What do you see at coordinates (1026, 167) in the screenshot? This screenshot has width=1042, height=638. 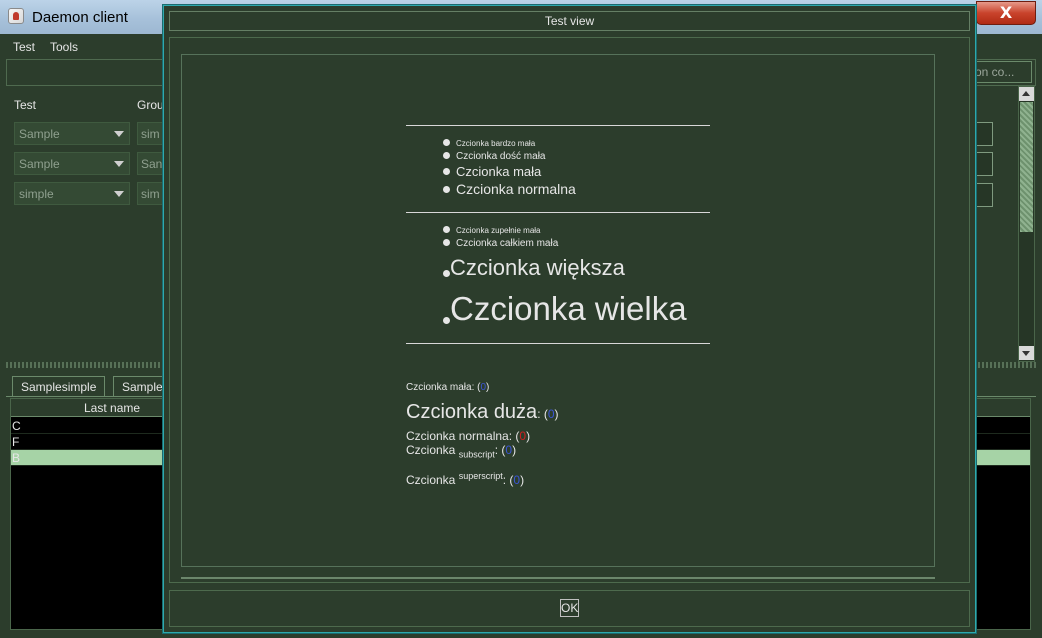 I see `scroll-thumb` at bounding box center [1026, 167].